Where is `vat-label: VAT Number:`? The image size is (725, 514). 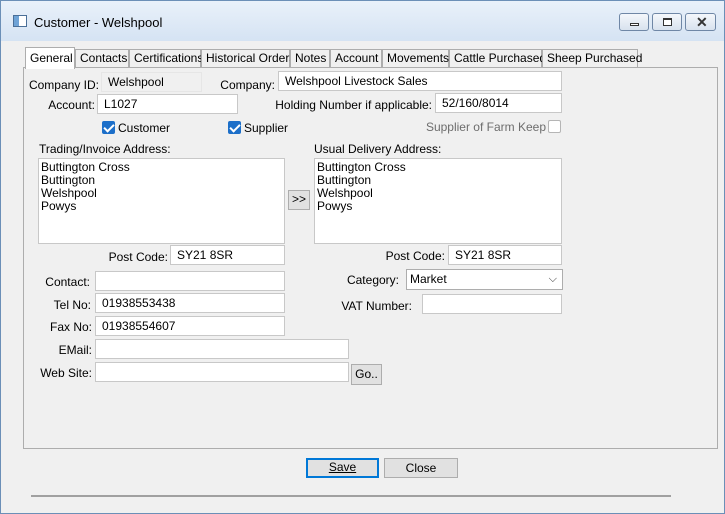 vat-label: VAT Number: is located at coordinates (376, 306).